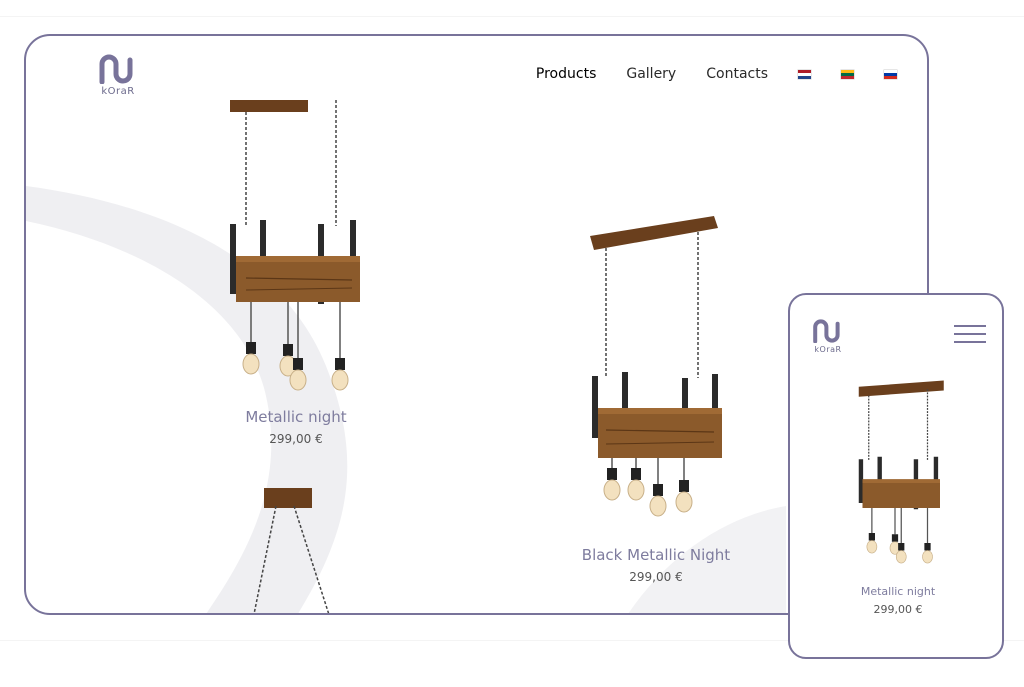 The height and width of the screenshot is (687, 1024). Describe the element at coordinates (900, 473) in the screenshot. I see `mobile-product-image` at that location.